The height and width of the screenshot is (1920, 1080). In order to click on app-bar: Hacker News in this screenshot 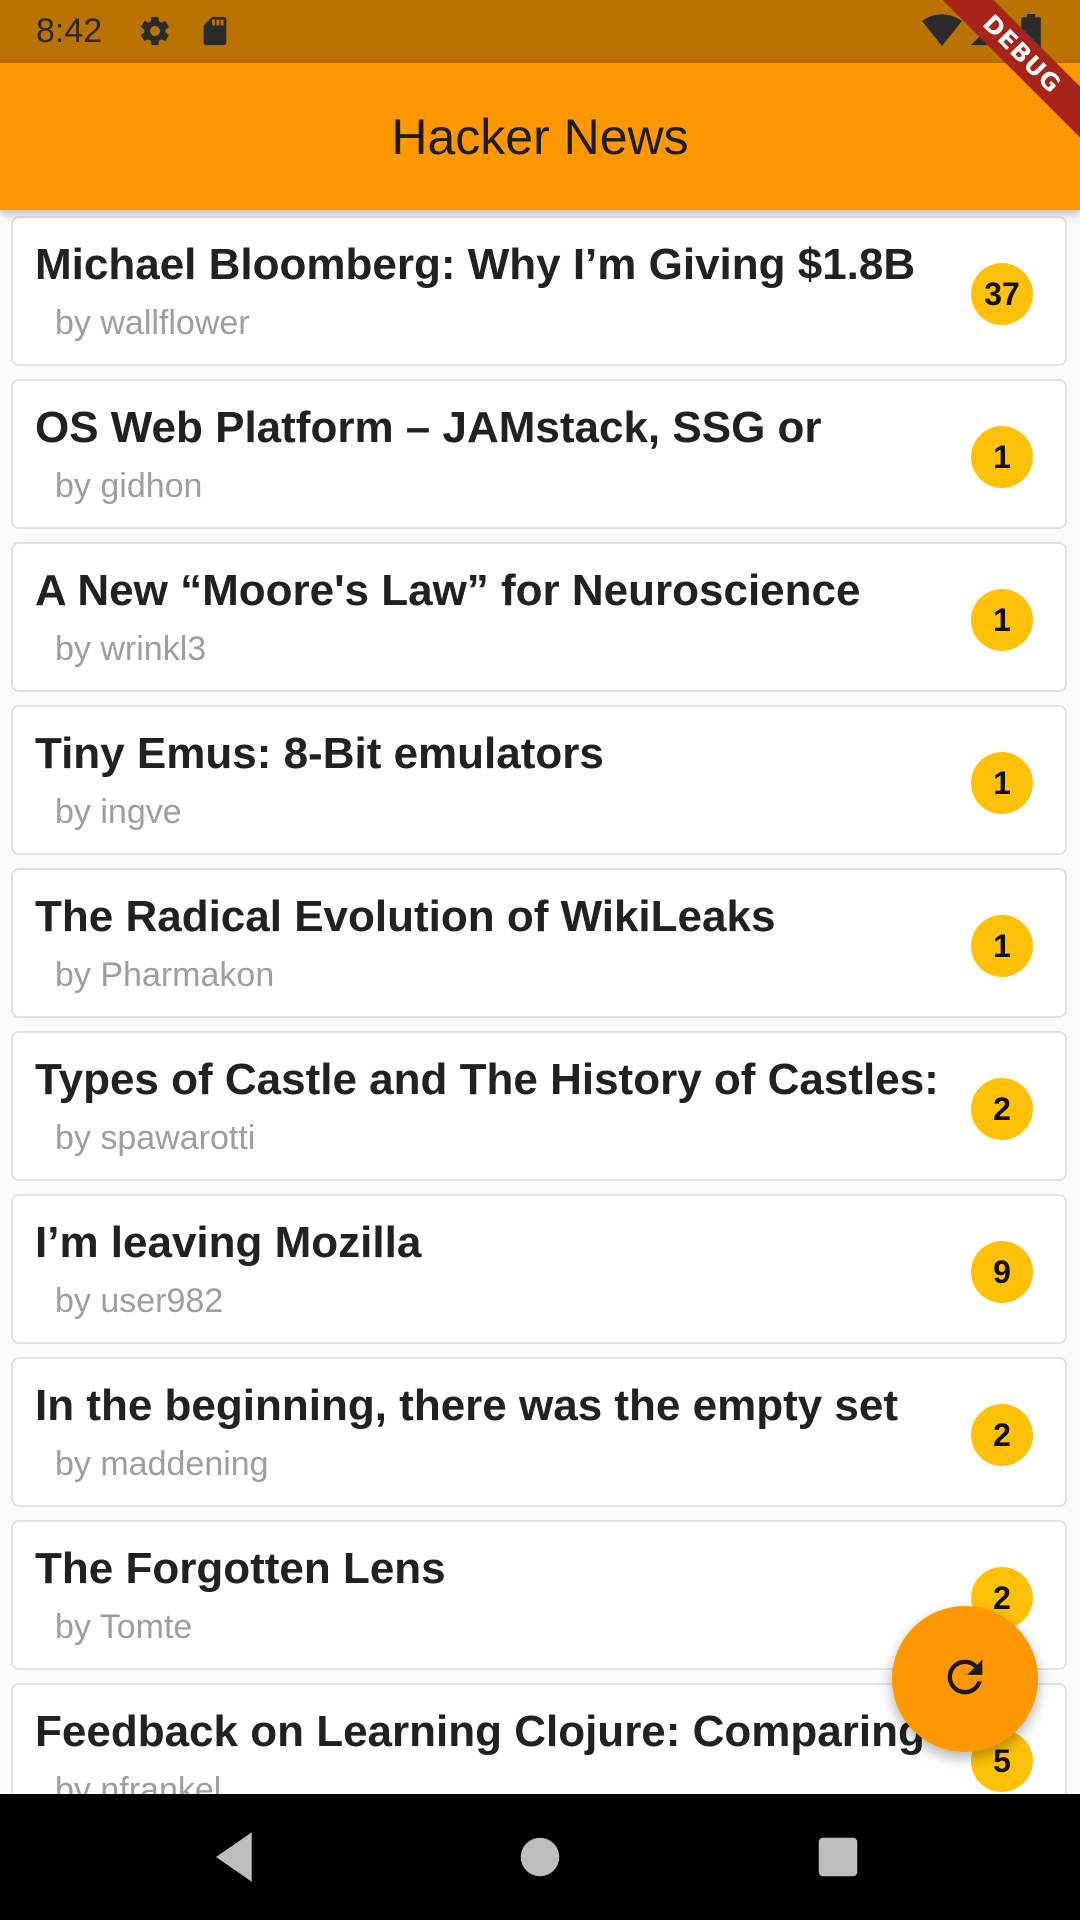, I will do `click(540, 136)`.